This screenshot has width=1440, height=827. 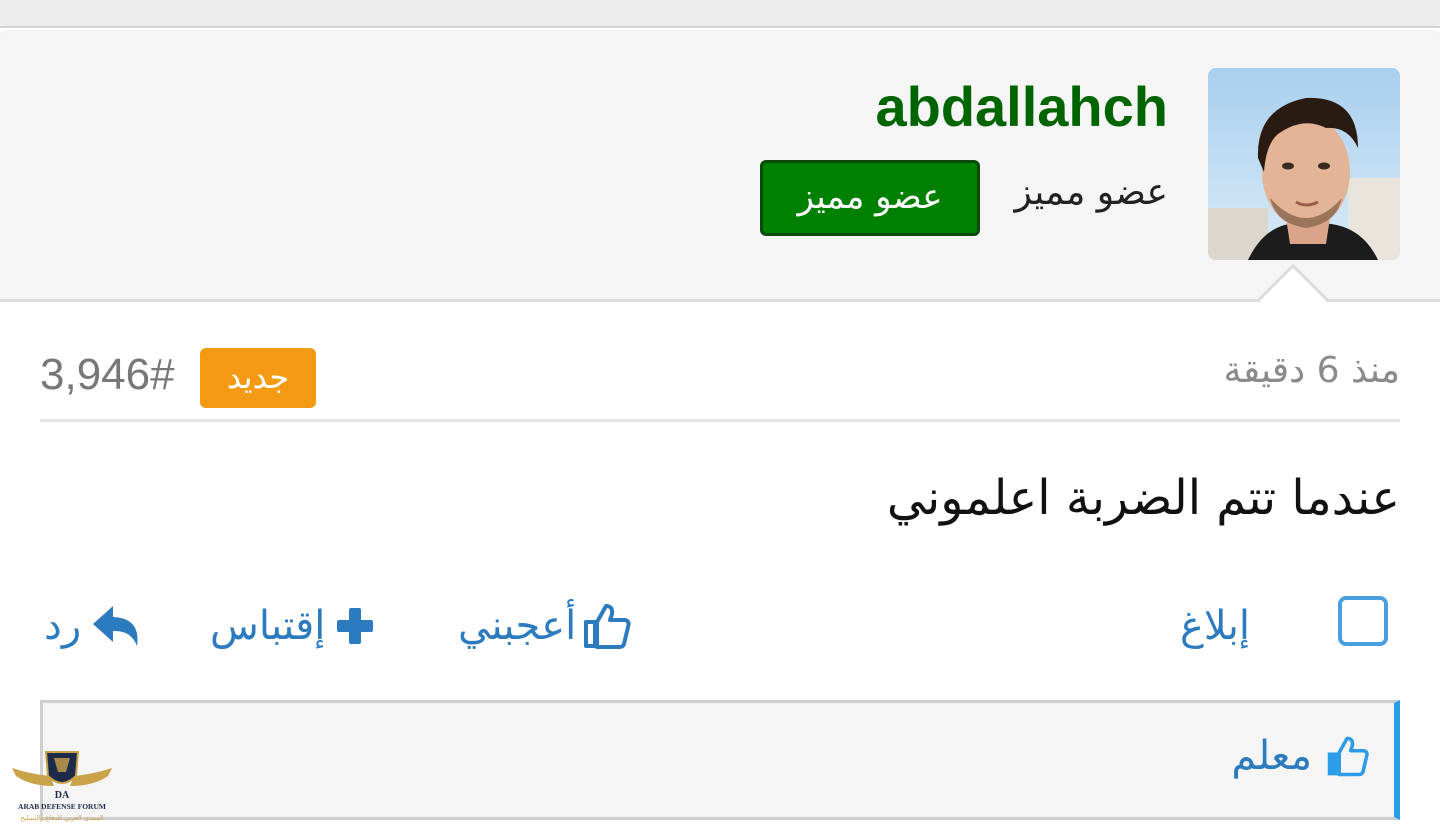 I want to click on user-title: عضو مميز, so click(x=1091, y=192).